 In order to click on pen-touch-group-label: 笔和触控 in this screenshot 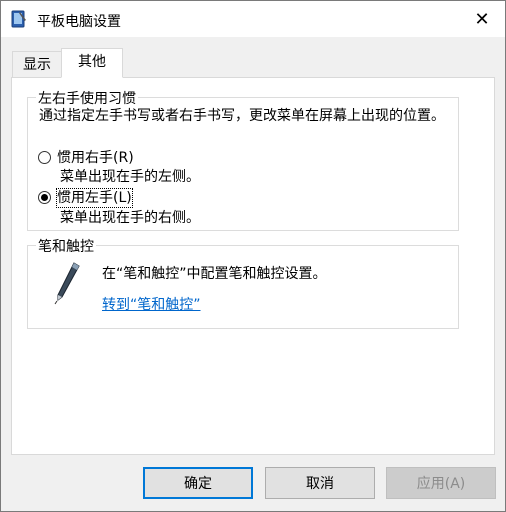, I will do `click(66, 246)`.